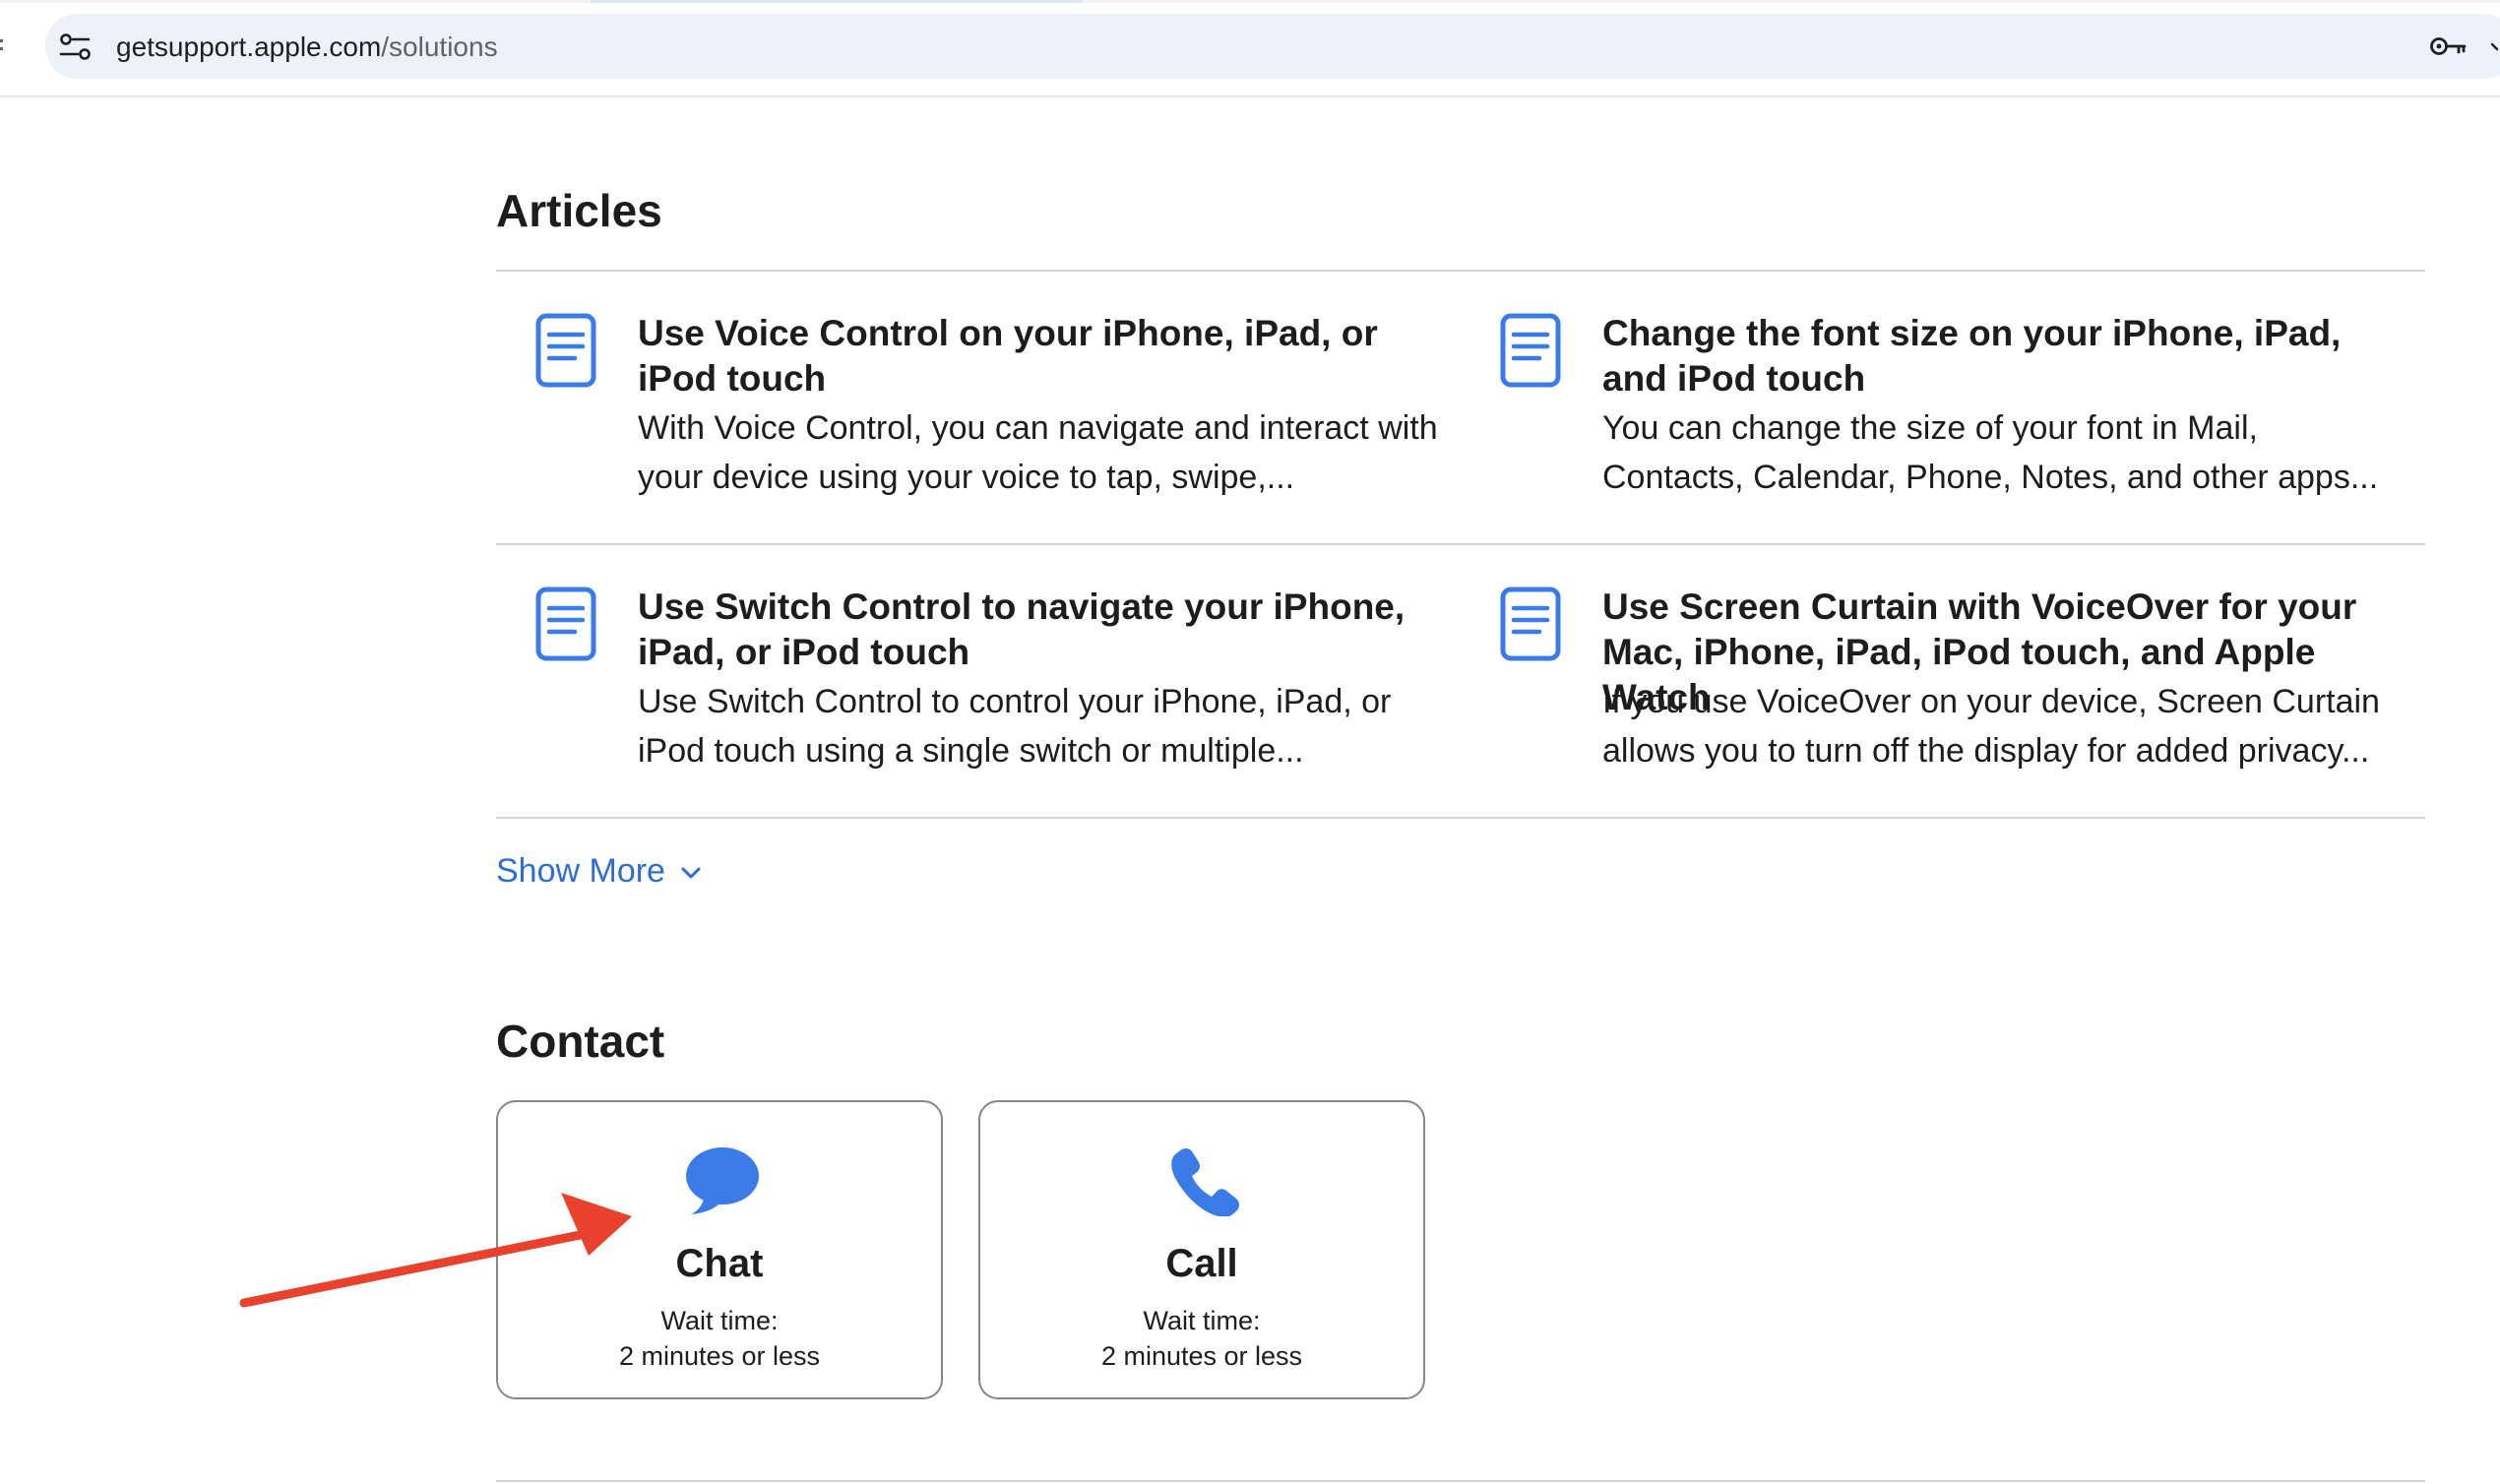 This screenshot has width=2500, height=1484. I want to click on call-button: Call Wait time: 2 minutes or less, so click(1201, 1250).